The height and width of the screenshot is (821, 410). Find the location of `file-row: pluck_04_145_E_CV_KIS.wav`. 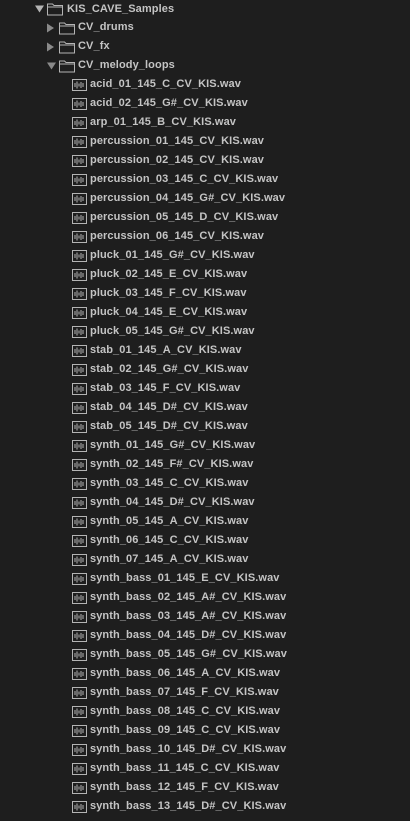

file-row: pluck_04_145_E_CV_KIS.wav is located at coordinates (205, 312).